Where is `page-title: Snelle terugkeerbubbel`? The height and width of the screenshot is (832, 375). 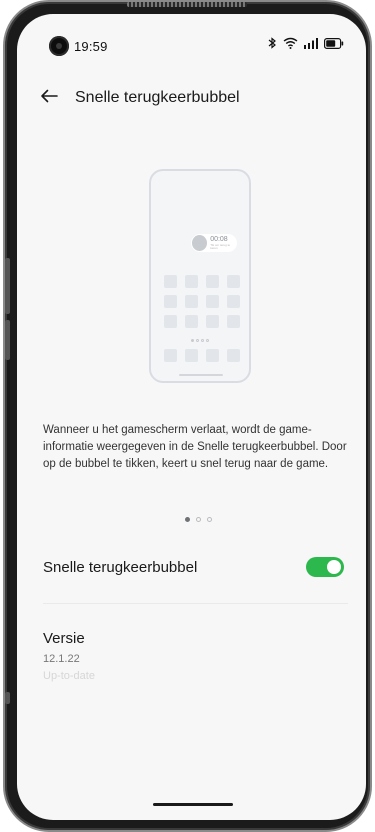 page-title: Snelle terugkeerbubbel is located at coordinates (157, 97).